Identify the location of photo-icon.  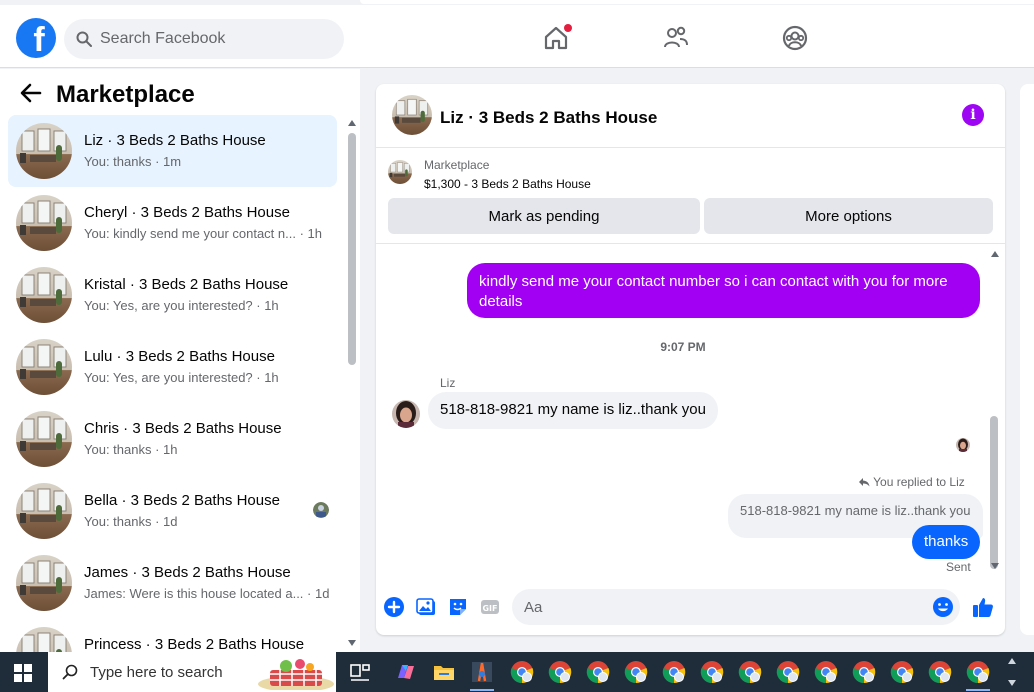
(426, 607).